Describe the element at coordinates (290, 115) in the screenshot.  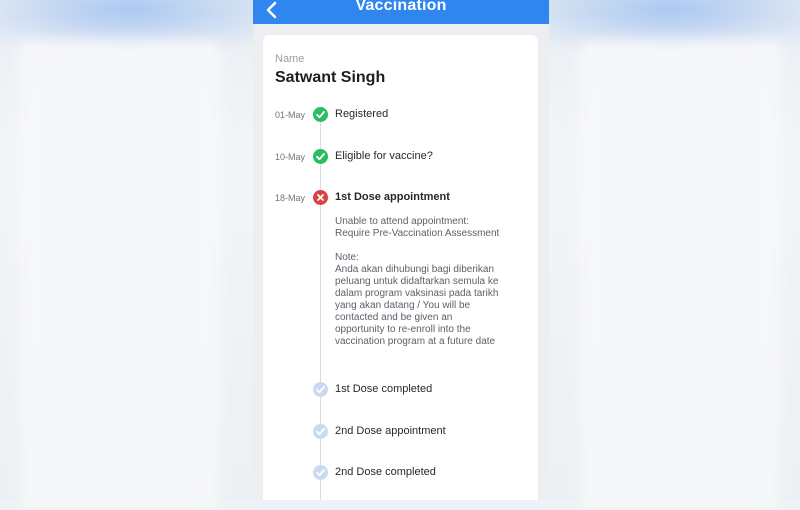
I see `step-date: 01-May` at that location.